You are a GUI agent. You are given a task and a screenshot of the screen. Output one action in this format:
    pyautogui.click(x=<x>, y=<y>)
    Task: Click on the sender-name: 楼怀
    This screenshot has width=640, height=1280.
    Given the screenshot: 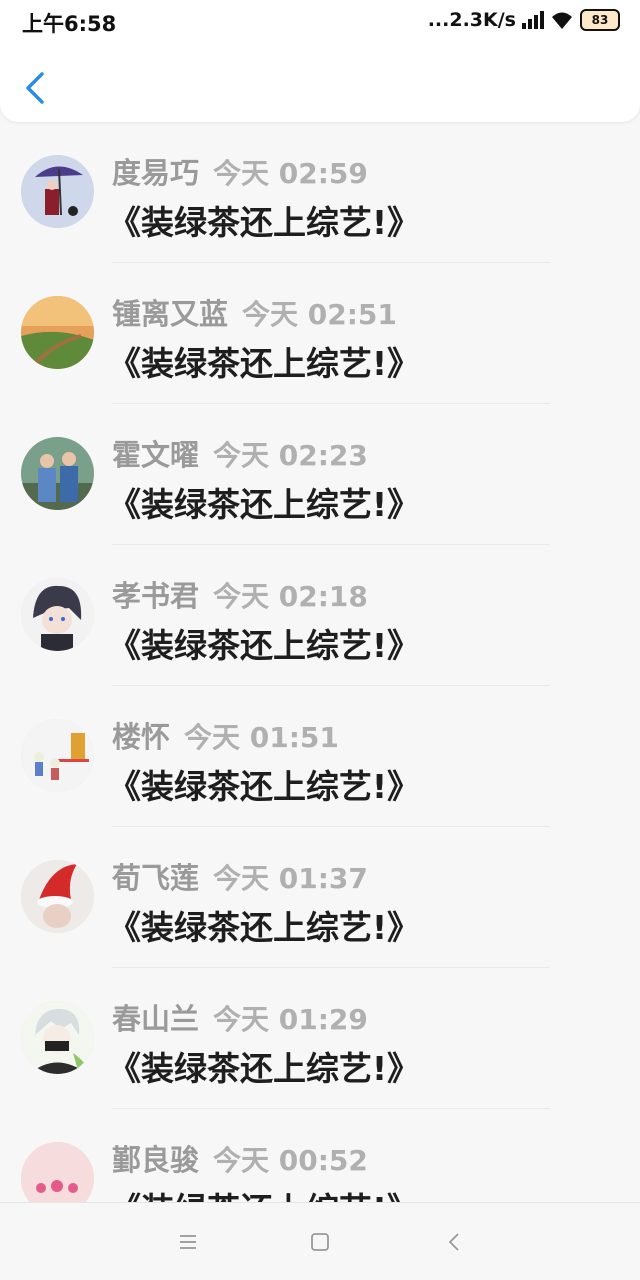 What is the action you would take?
    pyautogui.click(x=141, y=737)
    